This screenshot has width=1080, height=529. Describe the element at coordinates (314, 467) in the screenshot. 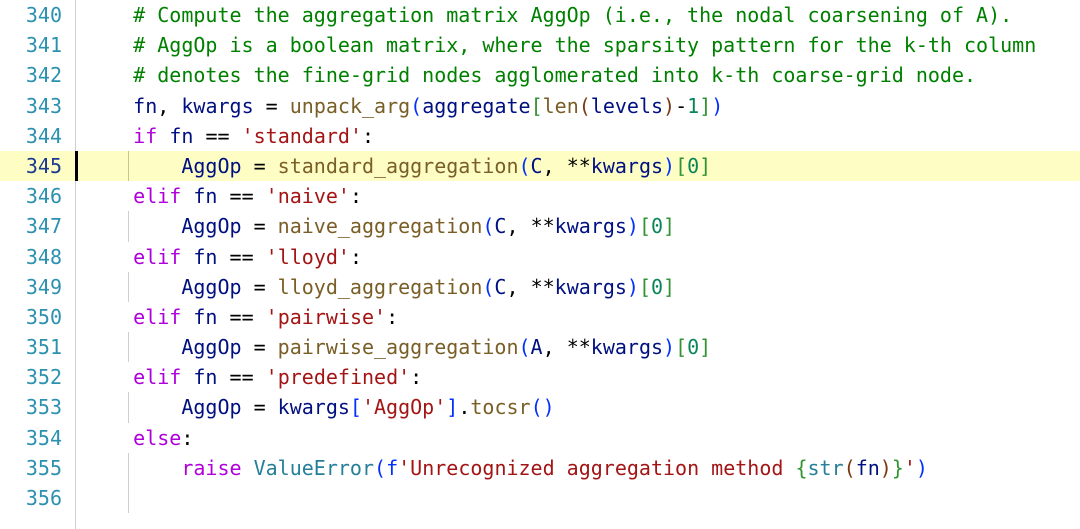

I see `code-token: ValueError` at that location.